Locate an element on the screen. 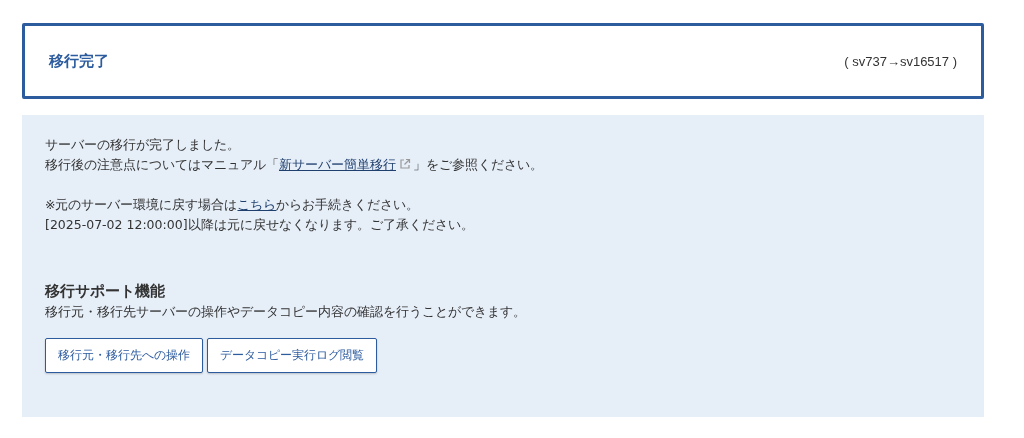 This screenshot has height=438, width=1024. action-button: 移行元・移行先への操作 is located at coordinates (124, 355).